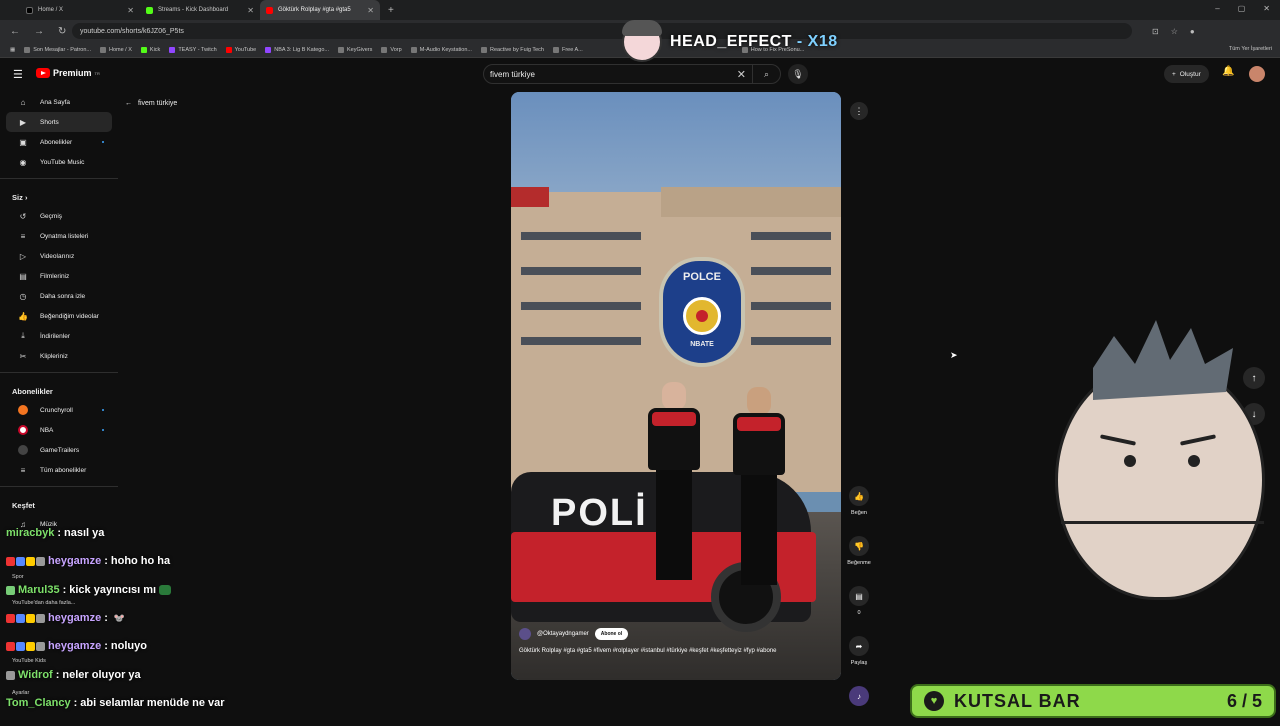 Image resolution: width=1280 pixels, height=726 pixels. Describe the element at coordinates (859, 696) in the screenshot. I see `sound-button: ♪` at that location.